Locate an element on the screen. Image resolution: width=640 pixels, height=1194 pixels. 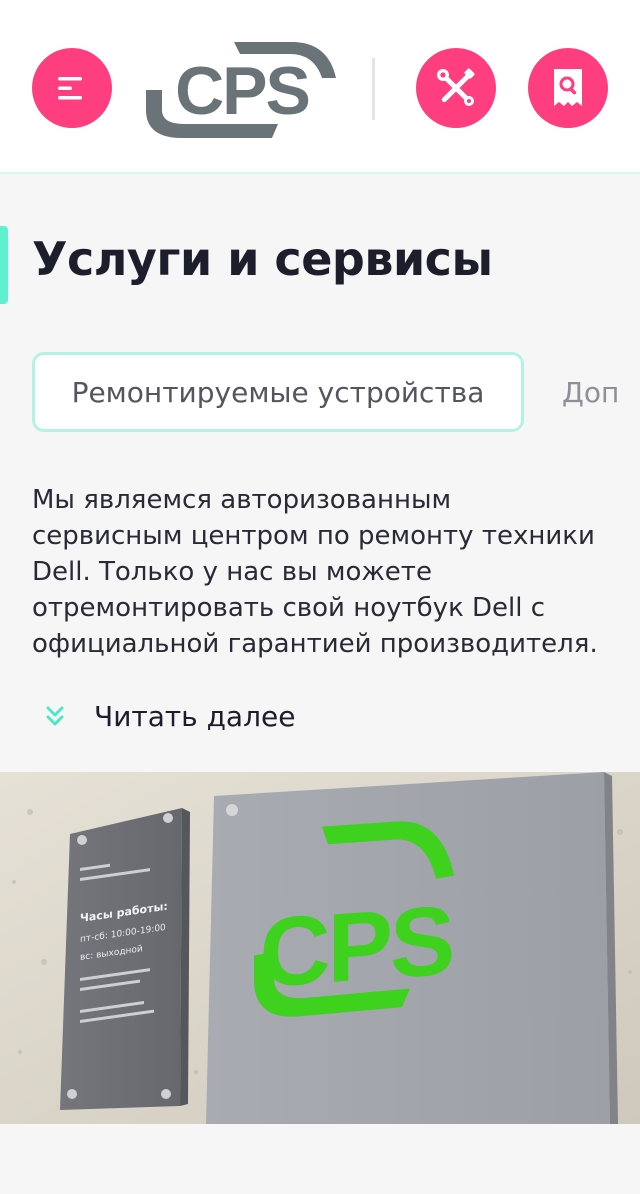
order-status-button is located at coordinates (568, 88).